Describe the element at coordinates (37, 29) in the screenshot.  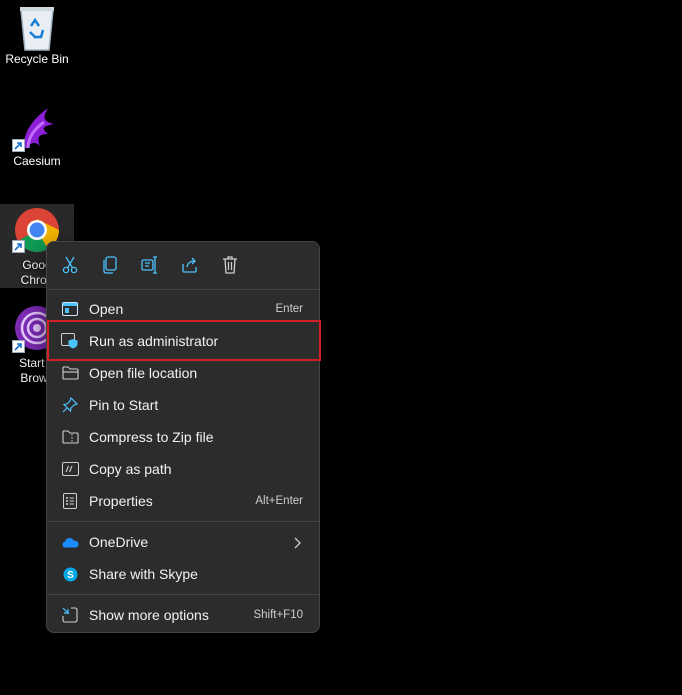
I see `recycle-bin-icon` at that location.